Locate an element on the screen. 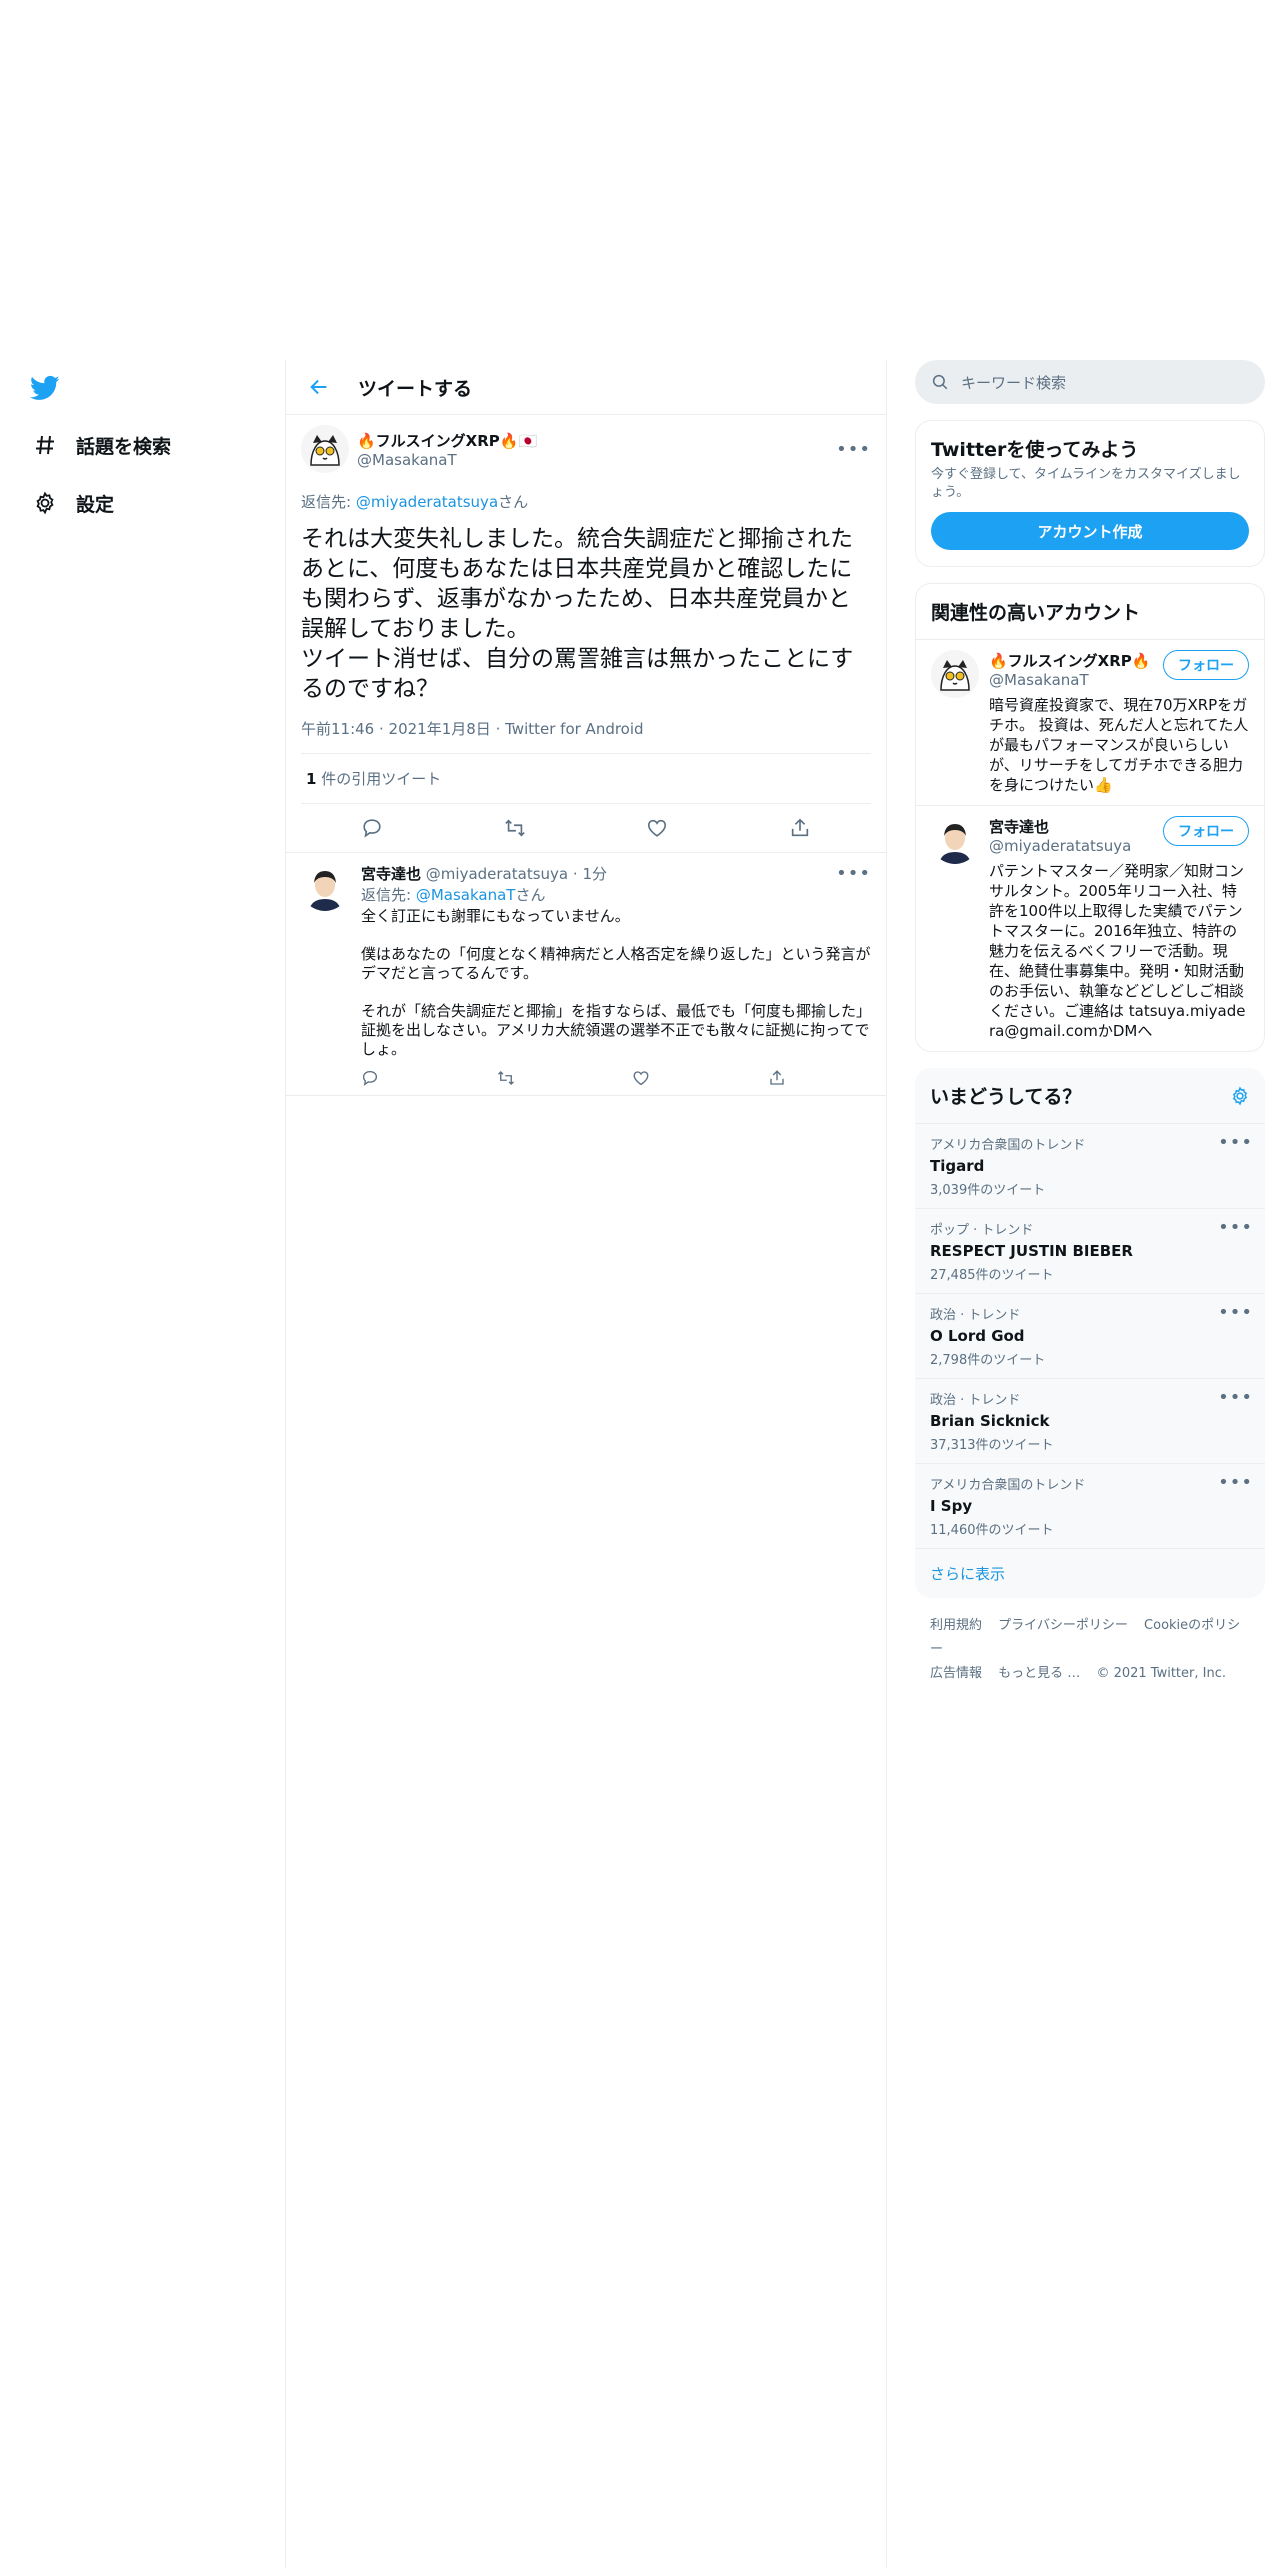 This screenshot has height=2568, width=1284. trend-category: アメリカ合衆国のトレンド is located at coordinates (1008, 1485).